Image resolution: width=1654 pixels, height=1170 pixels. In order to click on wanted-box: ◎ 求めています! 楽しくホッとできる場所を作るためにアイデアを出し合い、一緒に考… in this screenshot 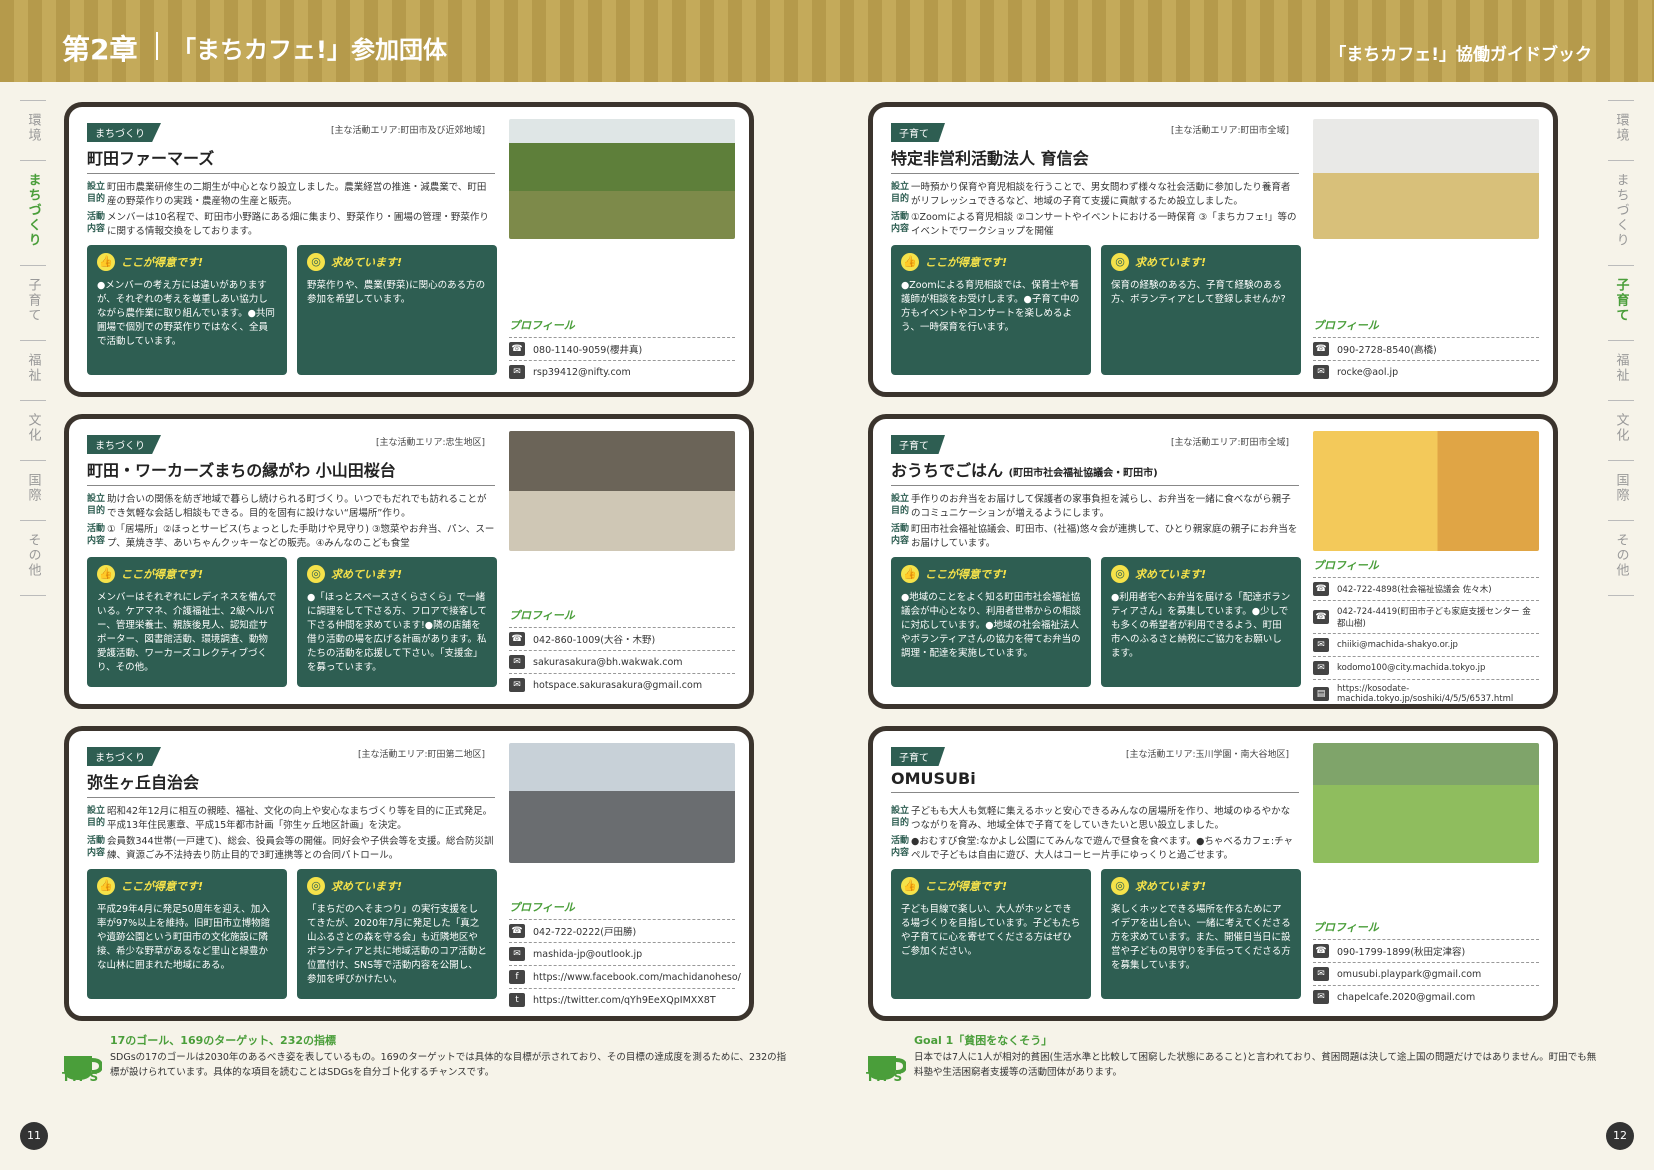, I will do `click(1201, 934)`.